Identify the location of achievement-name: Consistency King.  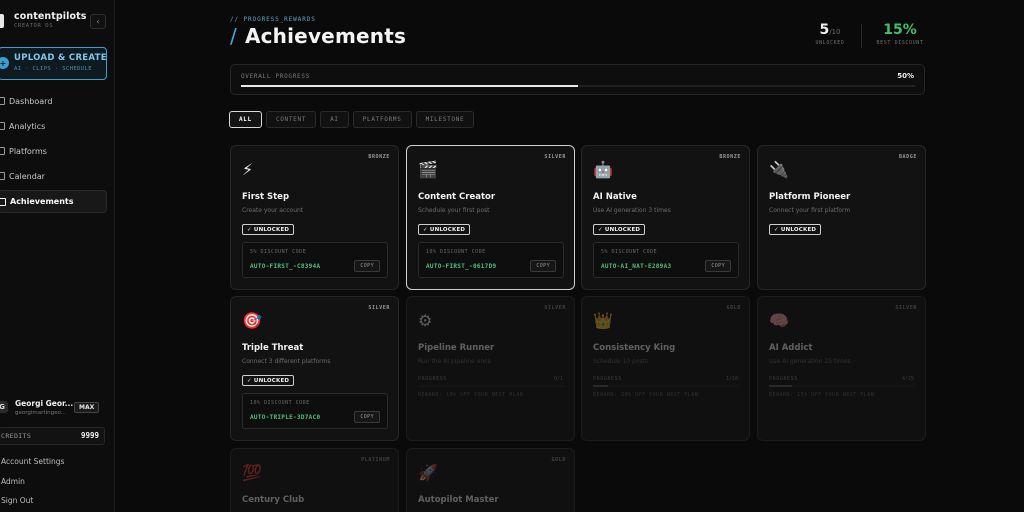
(634, 348).